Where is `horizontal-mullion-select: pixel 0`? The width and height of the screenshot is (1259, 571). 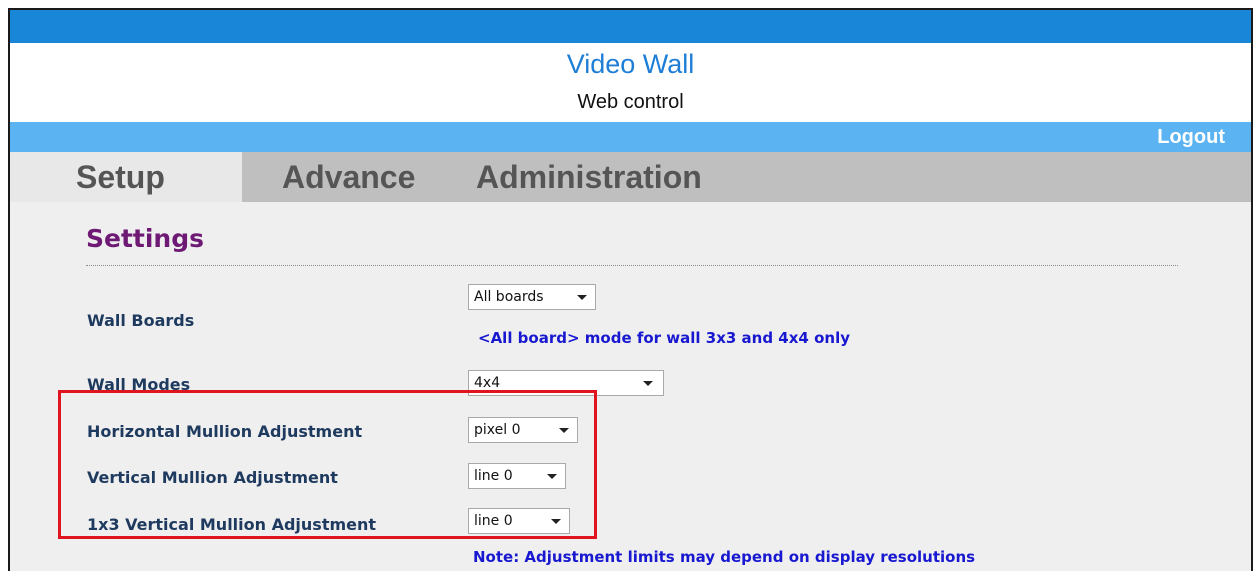 horizontal-mullion-select: pixel 0 is located at coordinates (523, 430).